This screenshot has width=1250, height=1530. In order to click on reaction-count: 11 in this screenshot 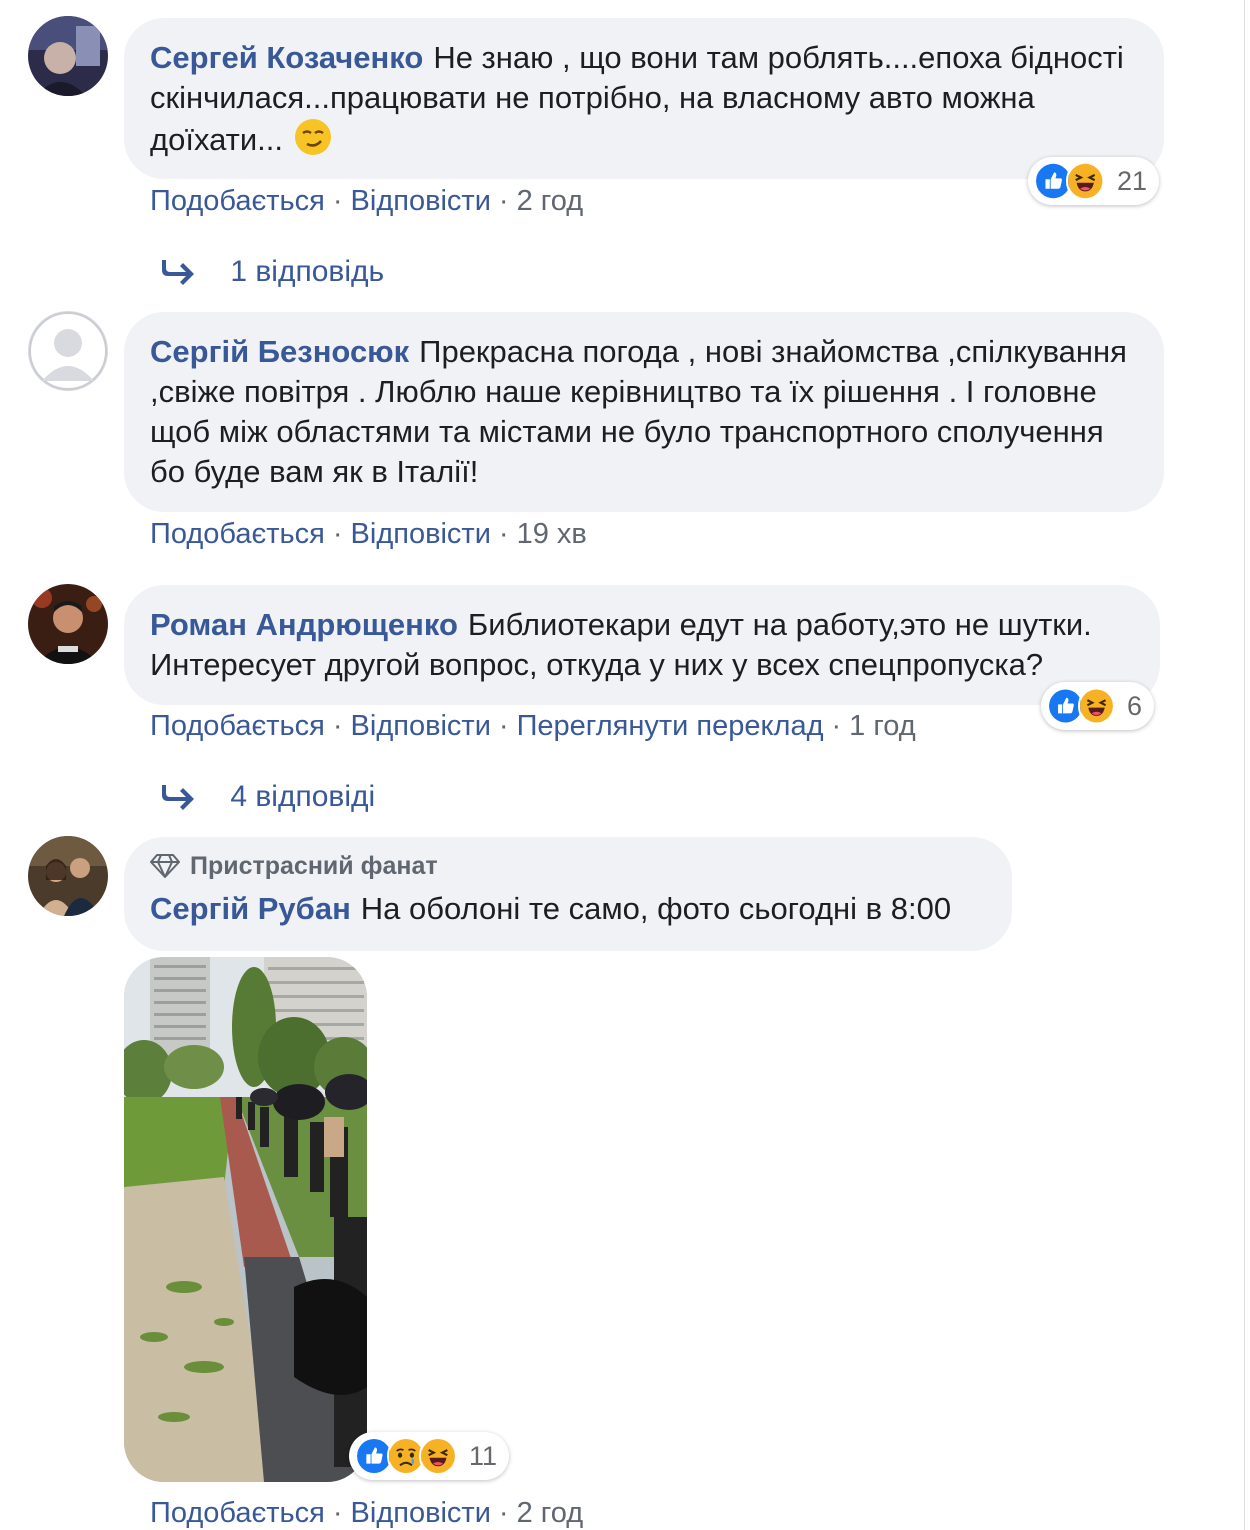, I will do `click(482, 1455)`.